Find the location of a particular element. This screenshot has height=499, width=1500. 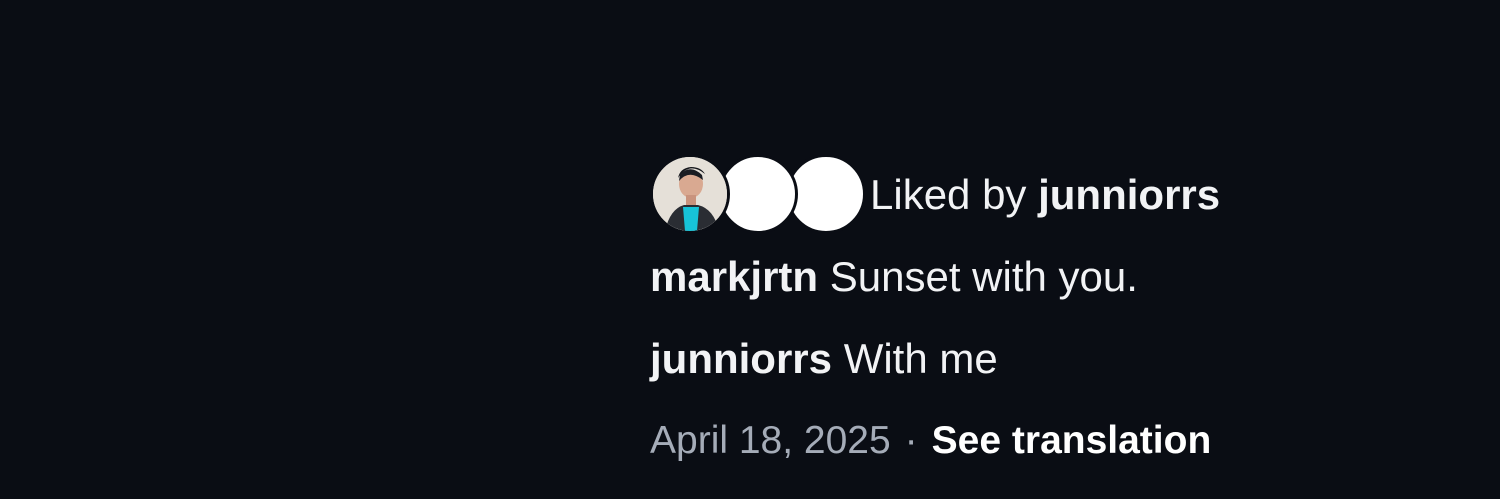

post-footer: April 18, 2025 · See translation is located at coordinates (1030, 441).